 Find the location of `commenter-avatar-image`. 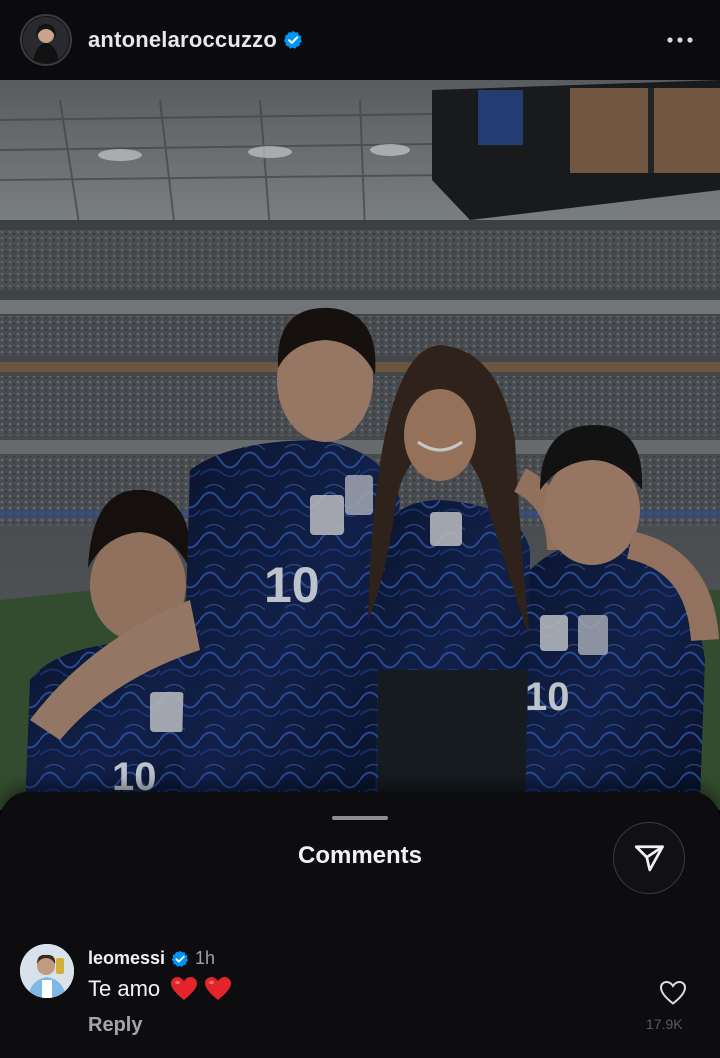

commenter-avatar-image is located at coordinates (47, 971).